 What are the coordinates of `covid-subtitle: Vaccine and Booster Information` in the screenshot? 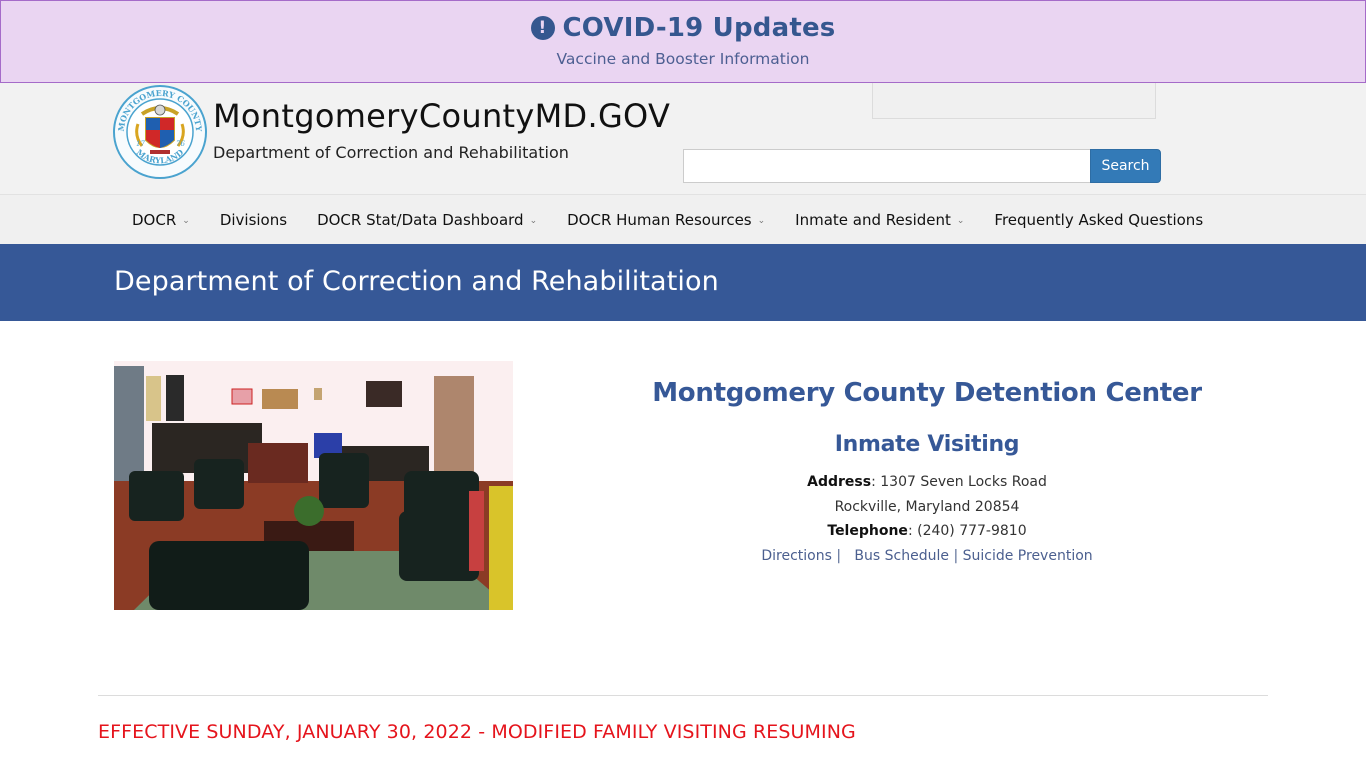 It's located at (683, 59).